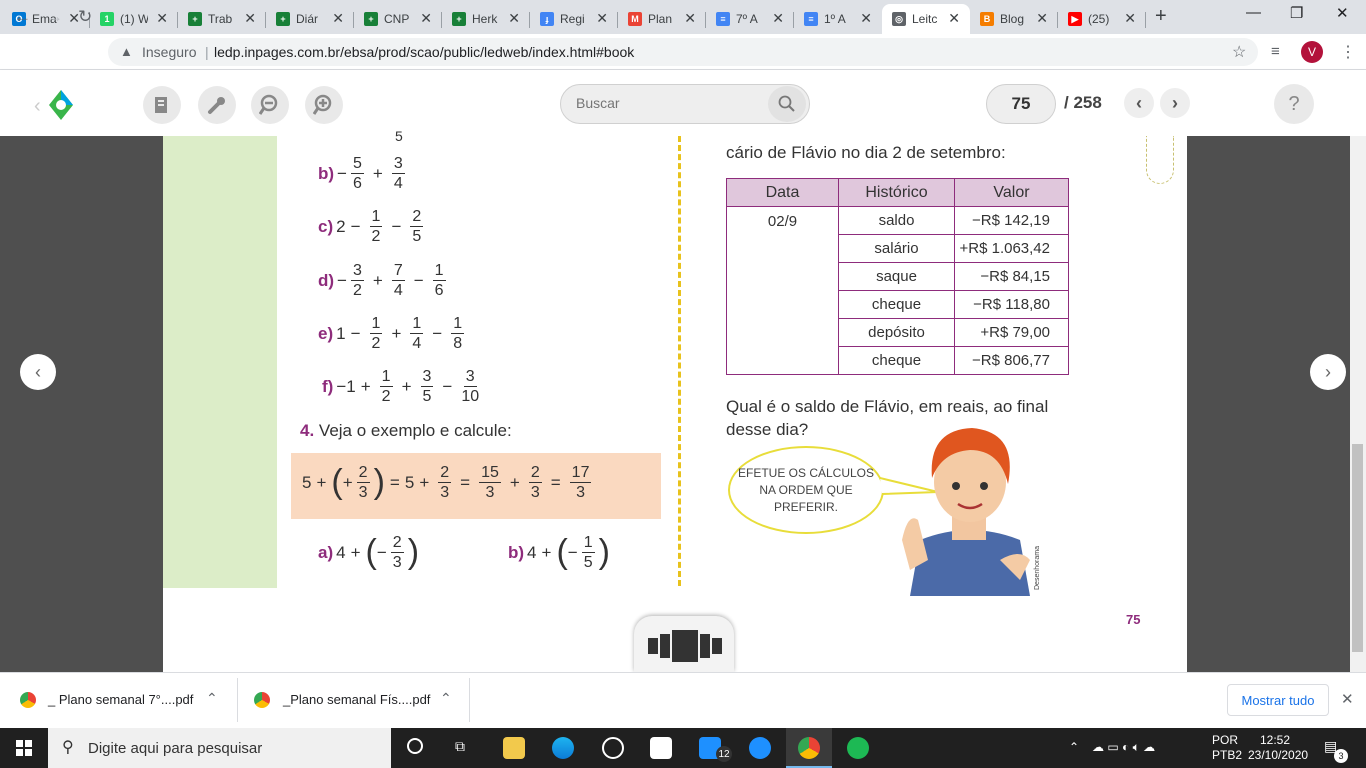  I want to click on download-item-2: _Plano semanal Fís....pdf, so click(356, 699).